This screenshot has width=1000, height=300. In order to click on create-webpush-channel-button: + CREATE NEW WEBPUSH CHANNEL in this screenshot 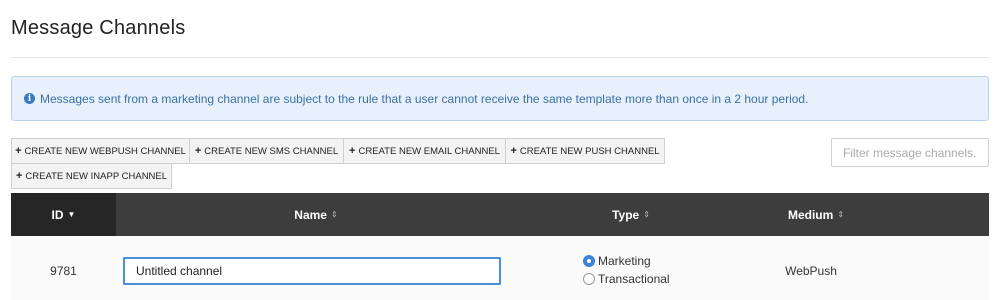, I will do `click(100, 151)`.